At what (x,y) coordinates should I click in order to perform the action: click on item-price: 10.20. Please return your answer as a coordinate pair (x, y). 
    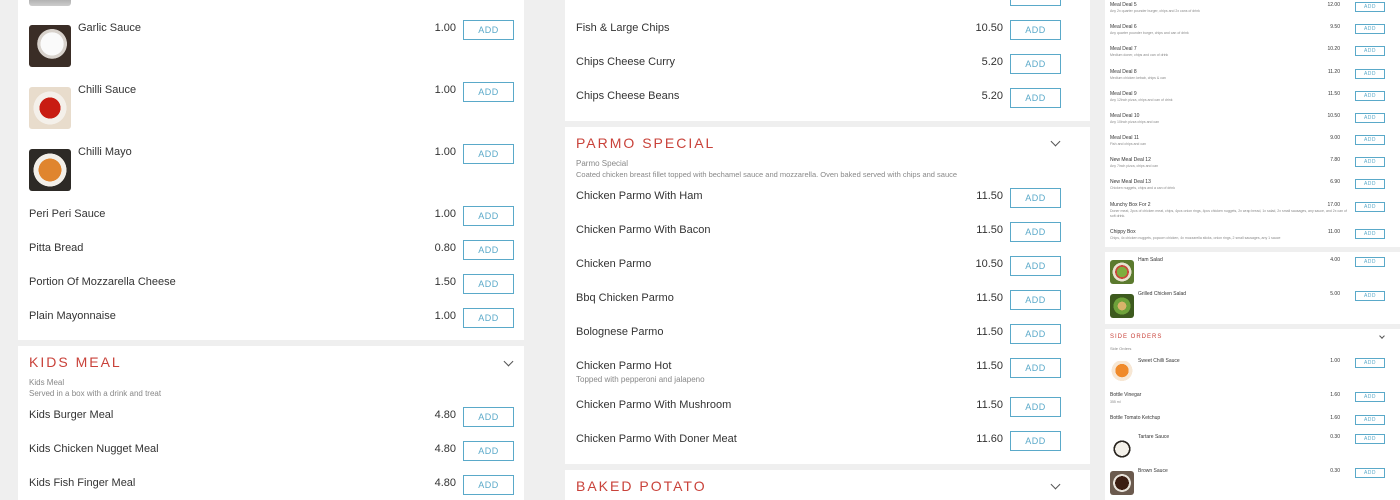
    Looking at the image, I should click on (1333, 49).